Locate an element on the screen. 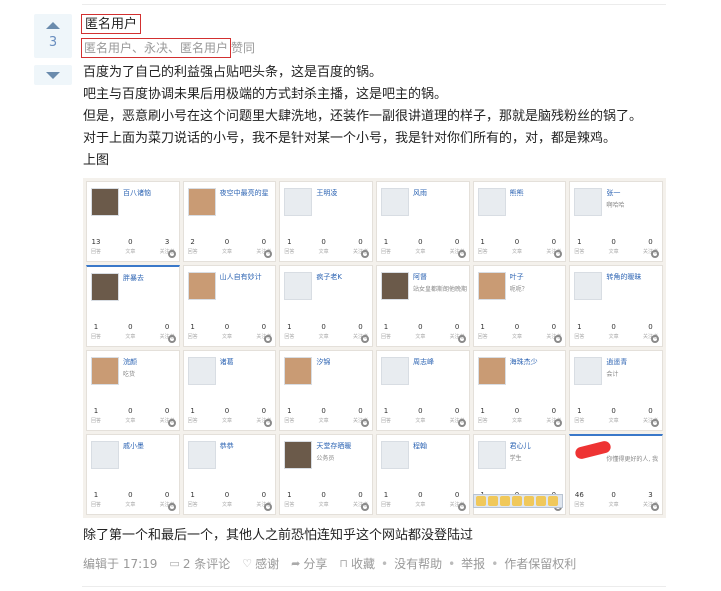 The width and height of the screenshot is (721, 591). share-link: ➦ 分享 is located at coordinates (309, 564).